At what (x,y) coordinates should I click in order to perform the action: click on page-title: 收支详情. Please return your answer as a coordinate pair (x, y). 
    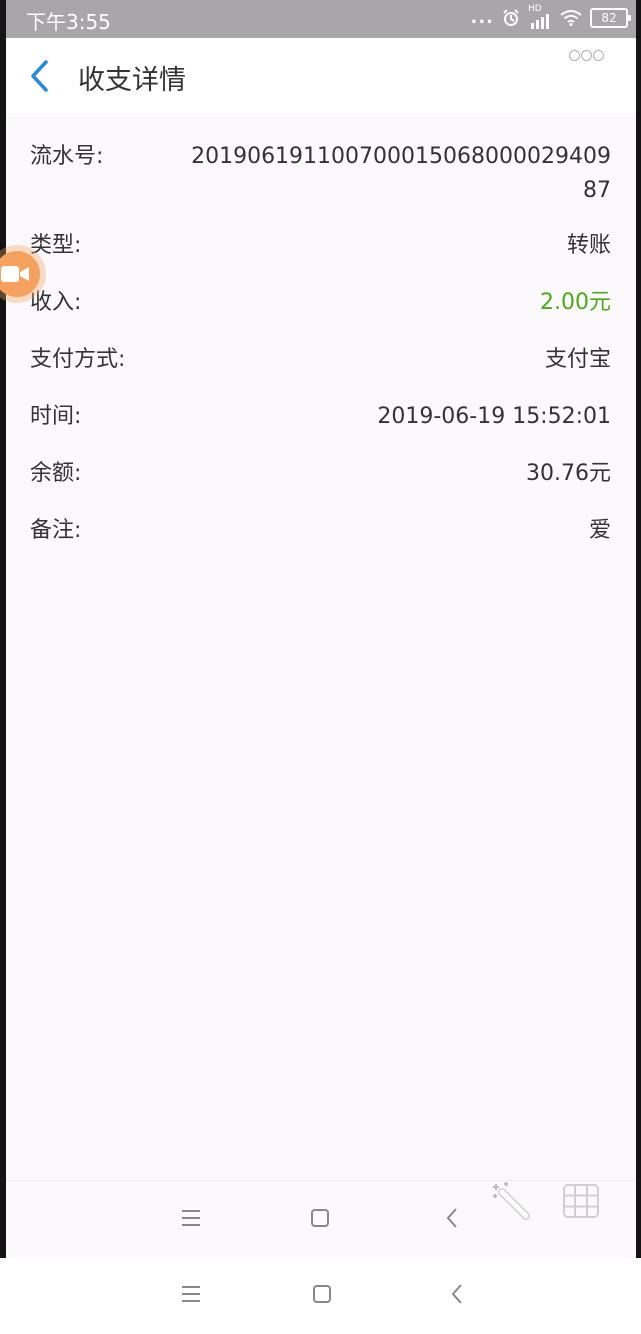
    Looking at the image, I should click on (132, 80).